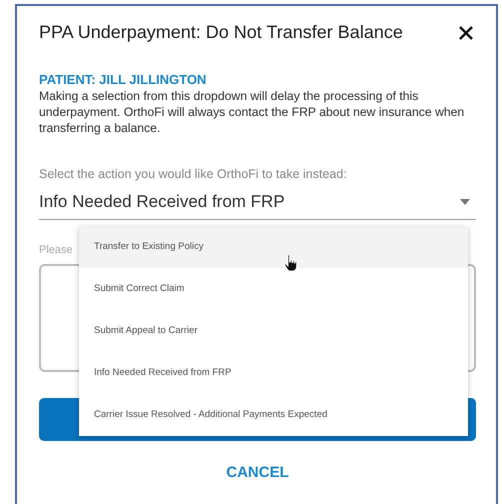  What do you see at coordinates (273, 373) in the screenshot?
I see `dropdown-option: Info Needed Received from FRP` at bounding box center [273, 373].